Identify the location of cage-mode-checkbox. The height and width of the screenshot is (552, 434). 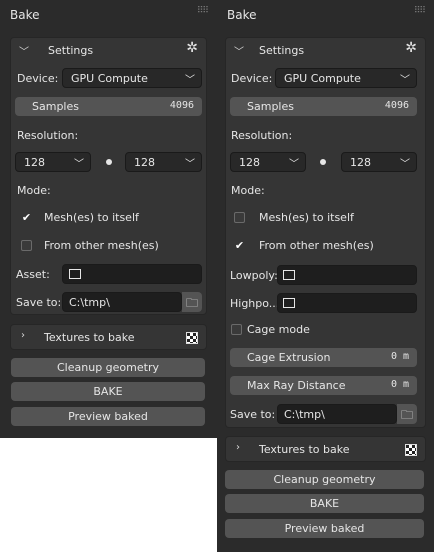
(236, 329).